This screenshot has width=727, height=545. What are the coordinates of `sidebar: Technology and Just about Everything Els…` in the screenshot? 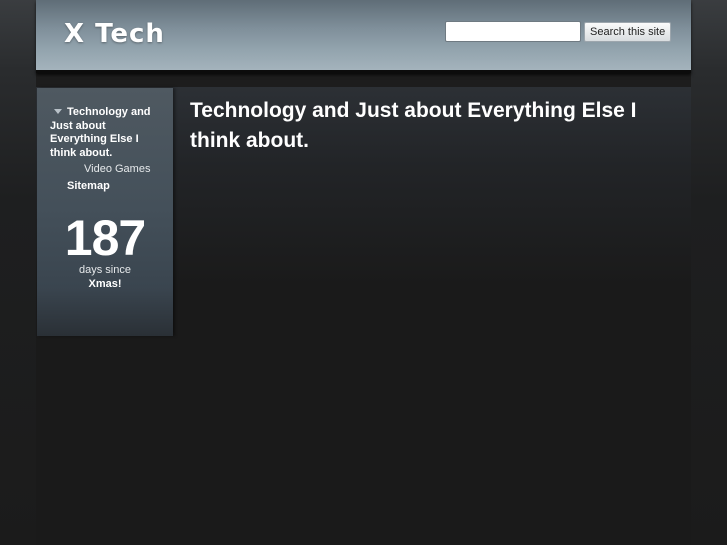 It's located at (105, 212).